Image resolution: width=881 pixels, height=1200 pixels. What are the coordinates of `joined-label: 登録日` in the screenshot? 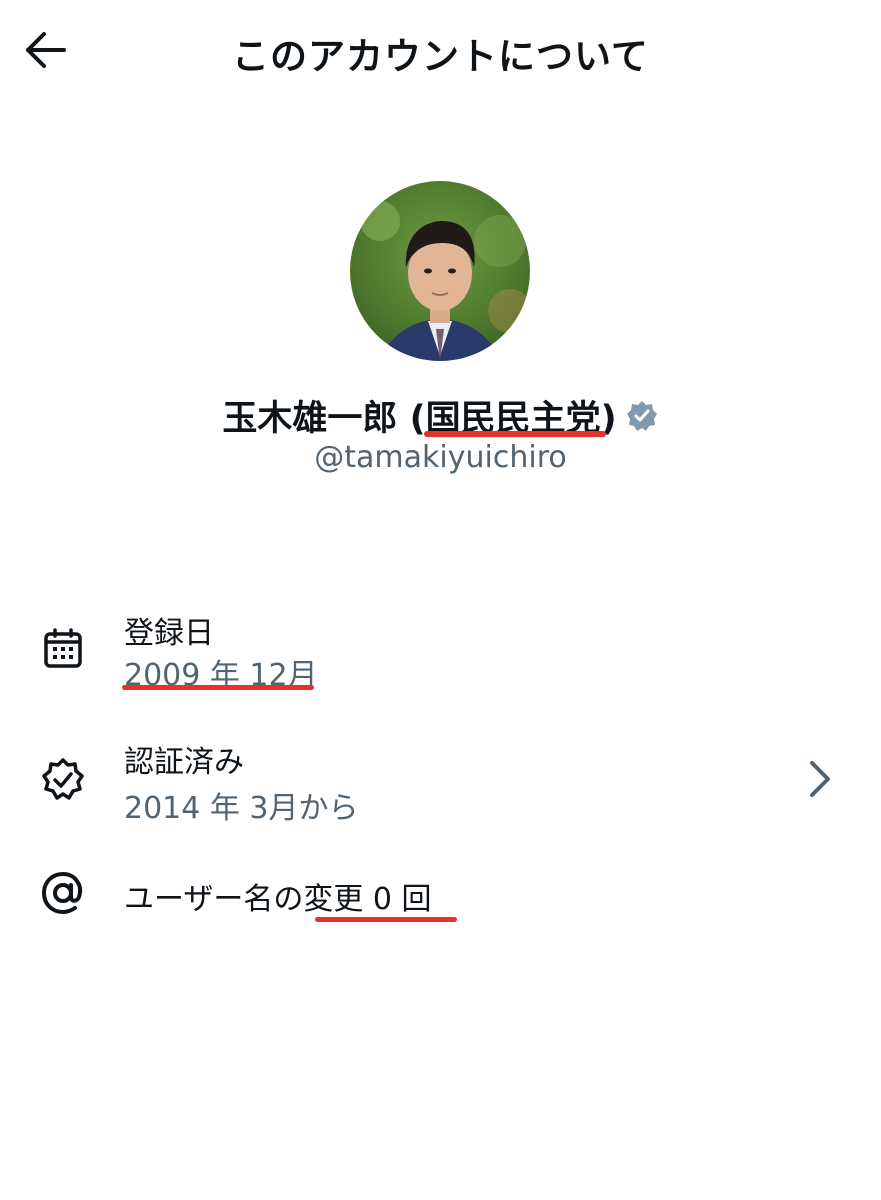 It's located at (169, 633).